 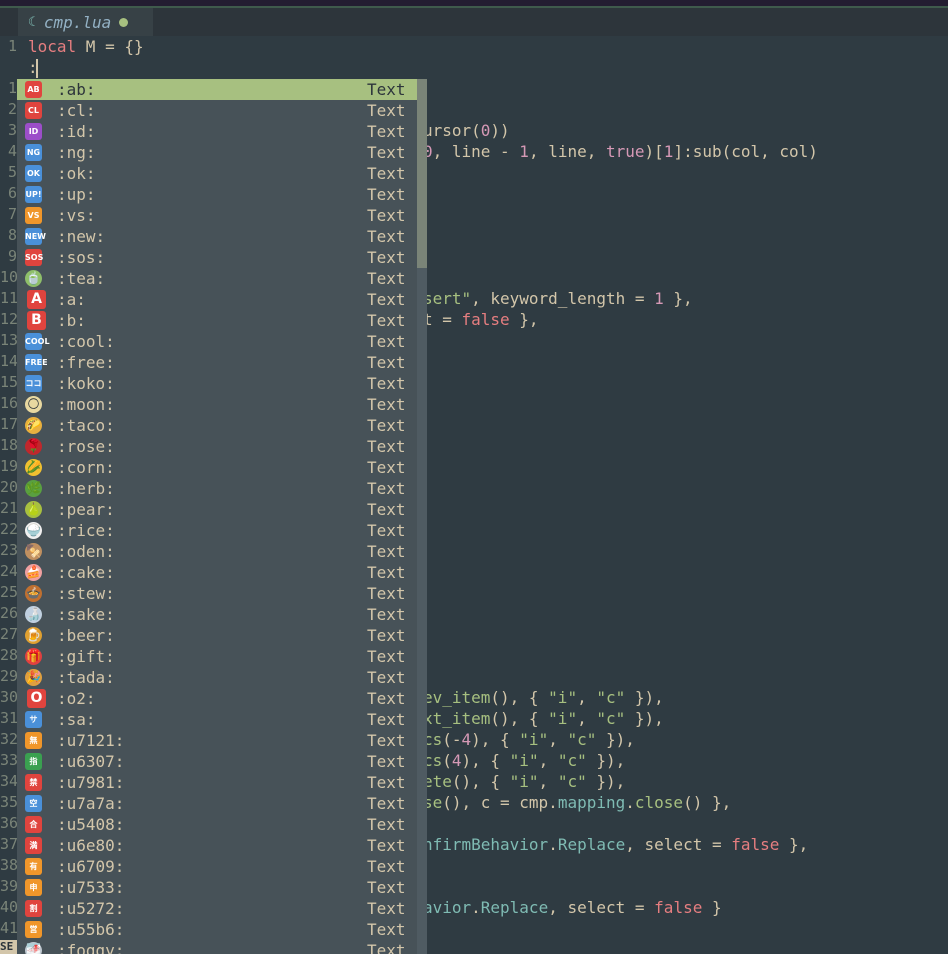 I want to click on completion-item: 申:u7533: Text, so click(x=217, y=887).